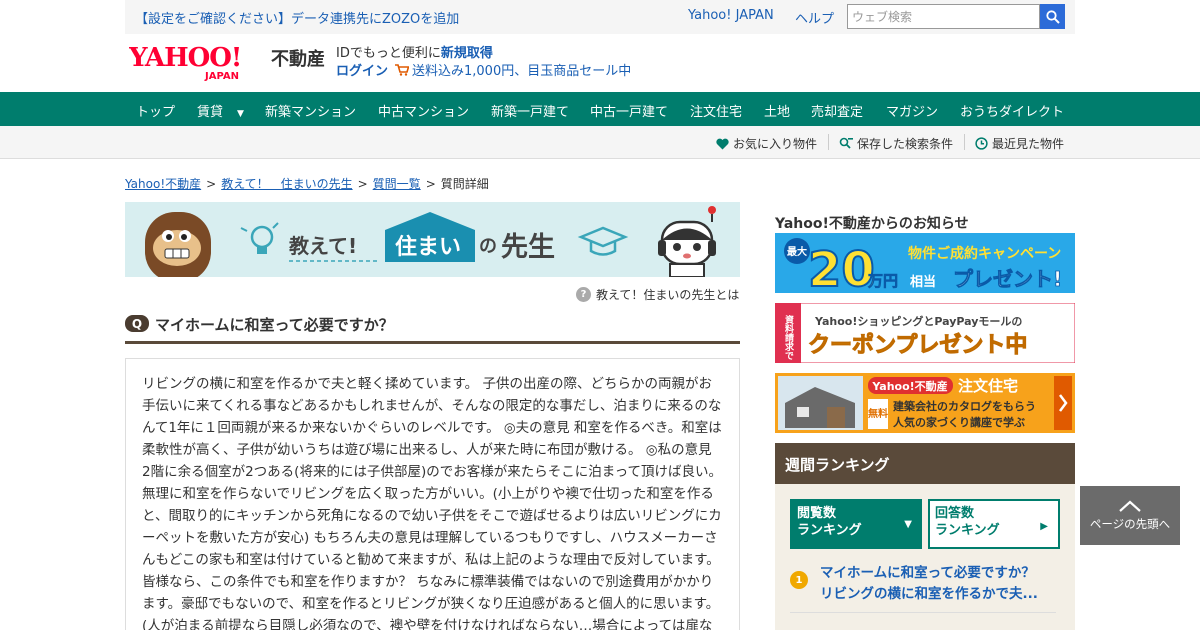 The width and height of the screenshot is (1200, 630). I want to click on svg-text: Yahoo!ショッピングとPayPayモールの, so click(918, 321).